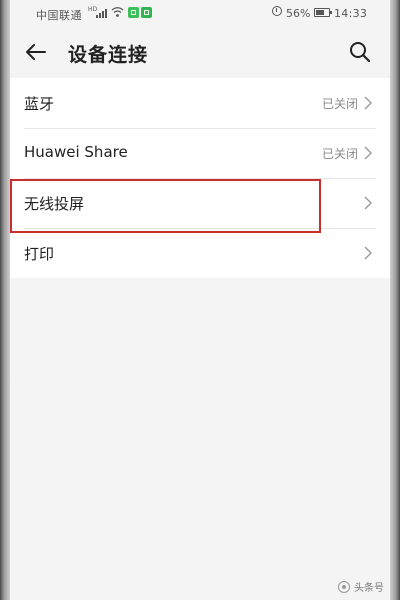 This screenshot has height=600, width=400. What do you see at coordinates (395, 300) in the screenshot?
I see `right-edge-shadow` at bounding box center [395, 300].